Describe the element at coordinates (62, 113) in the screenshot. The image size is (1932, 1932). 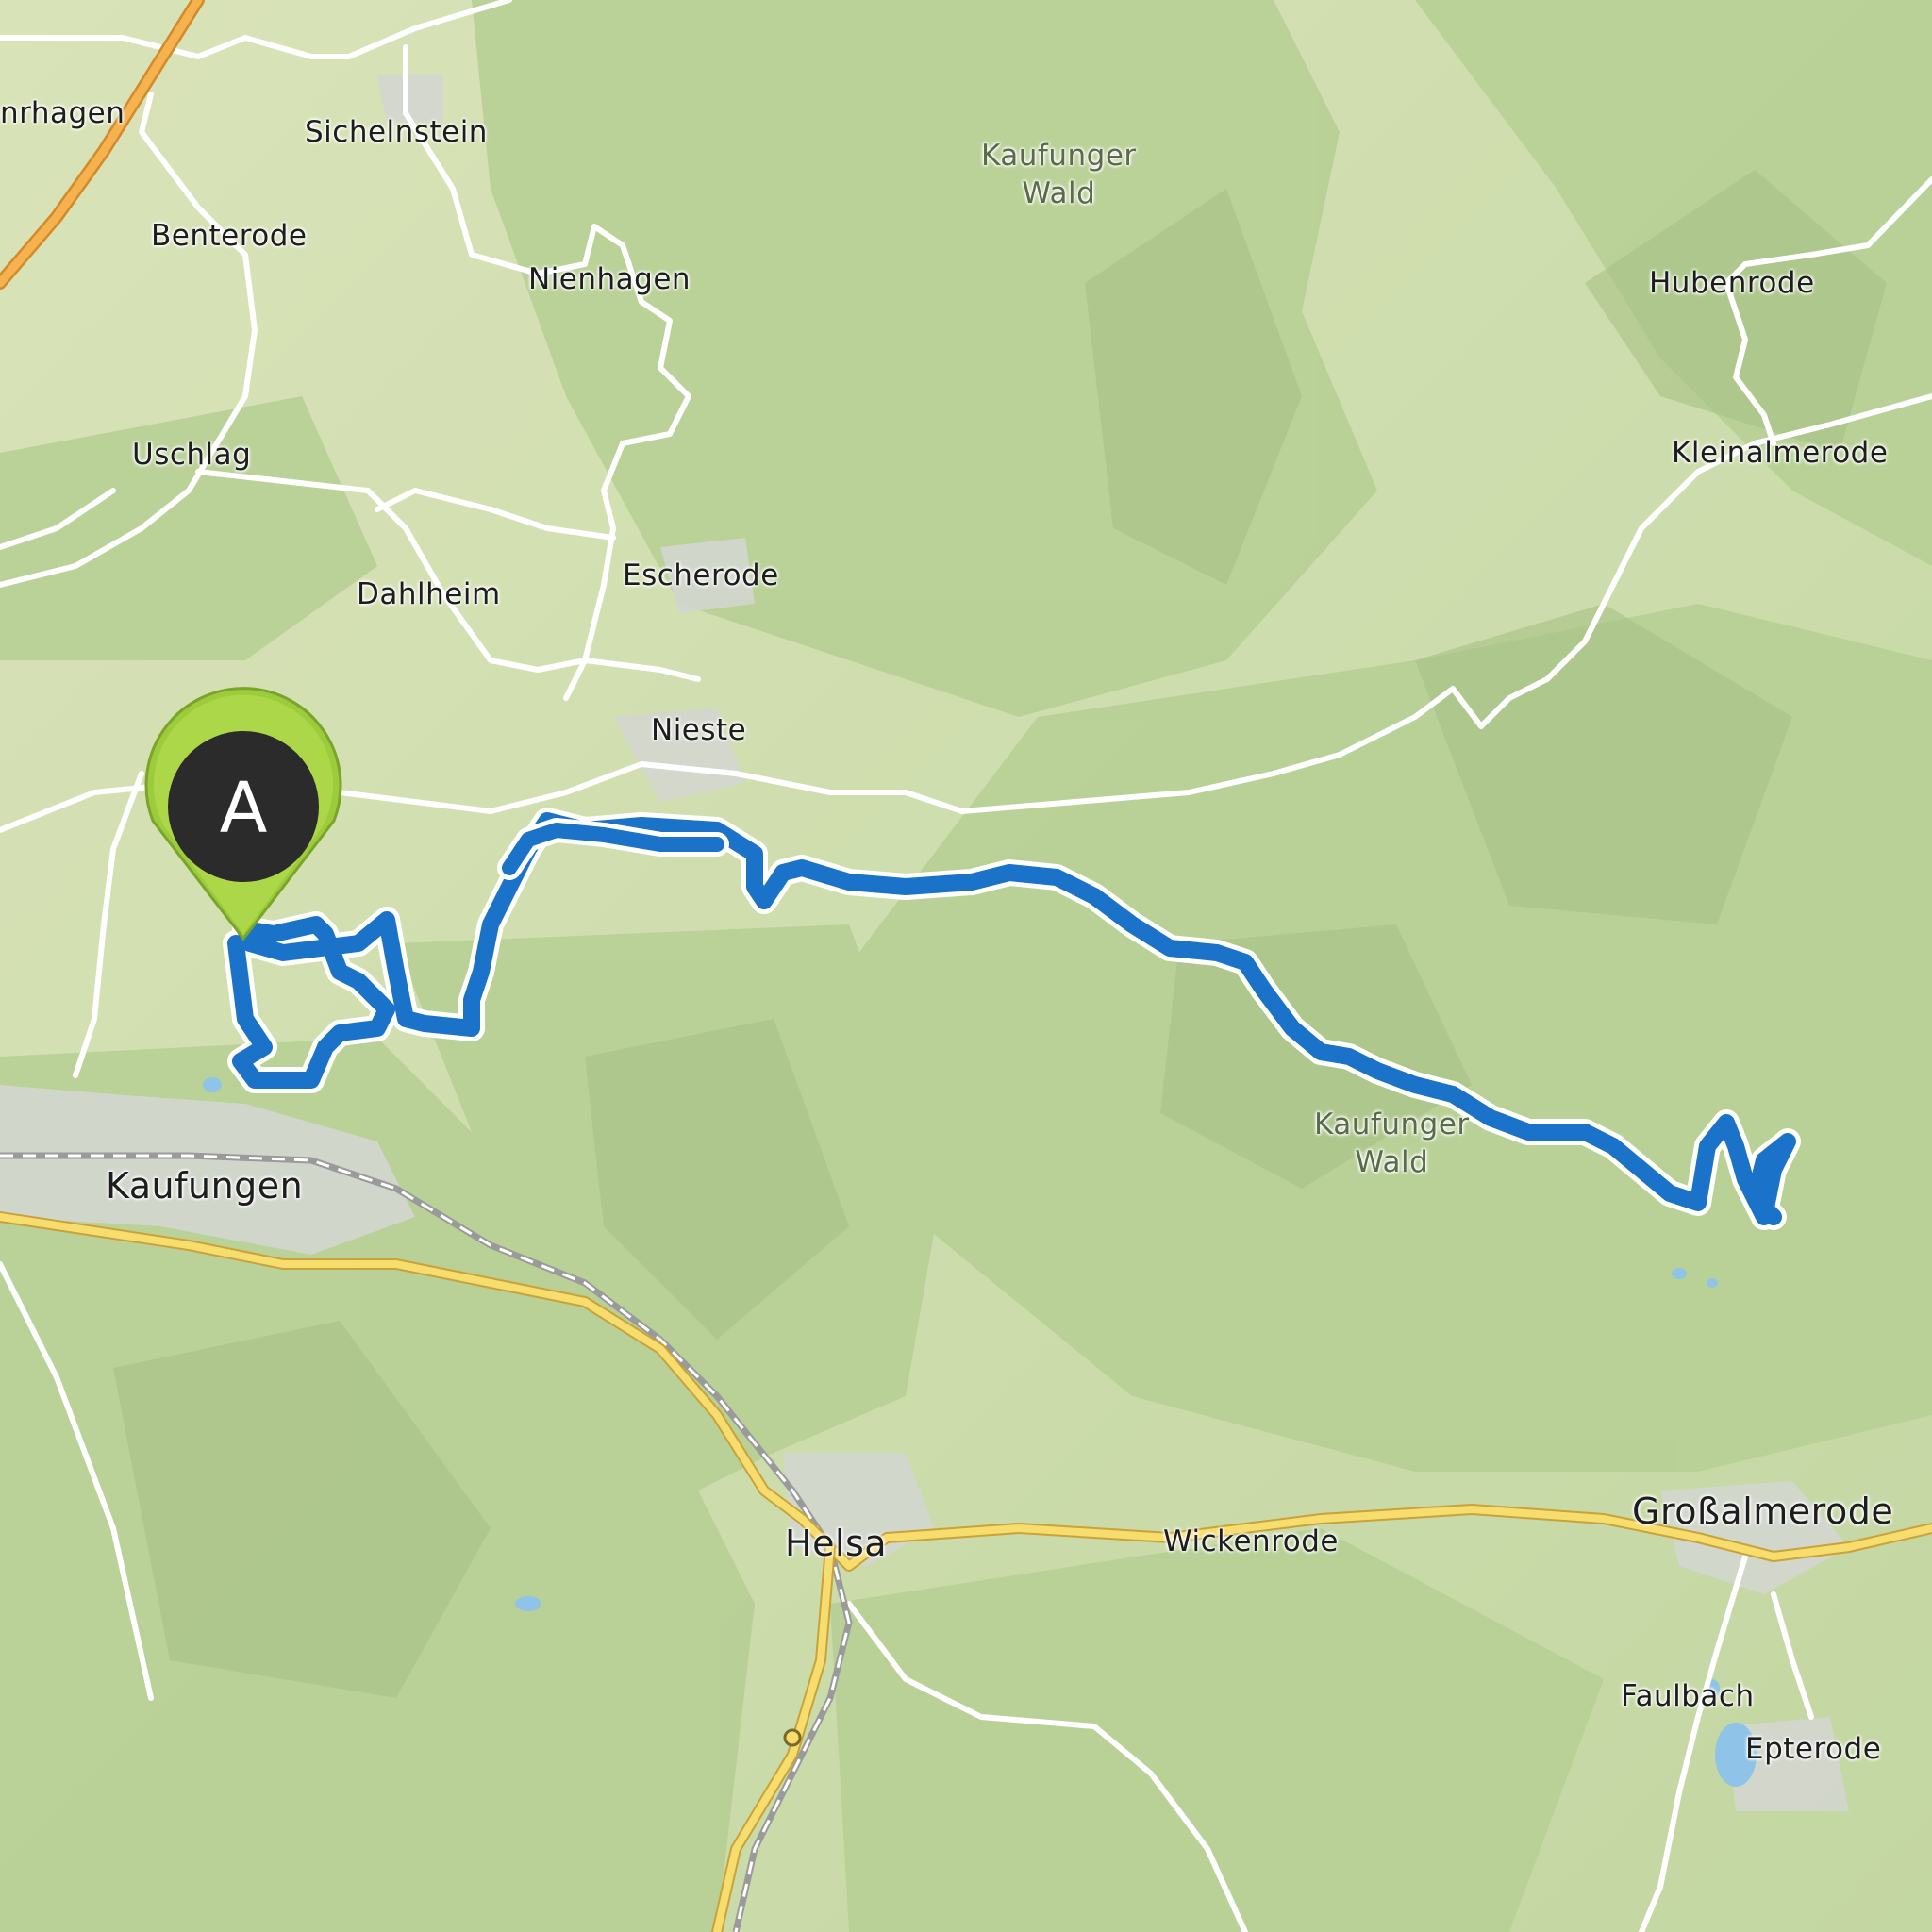
I see `place-label-lichtenau-partial: nrhagen` at that location.